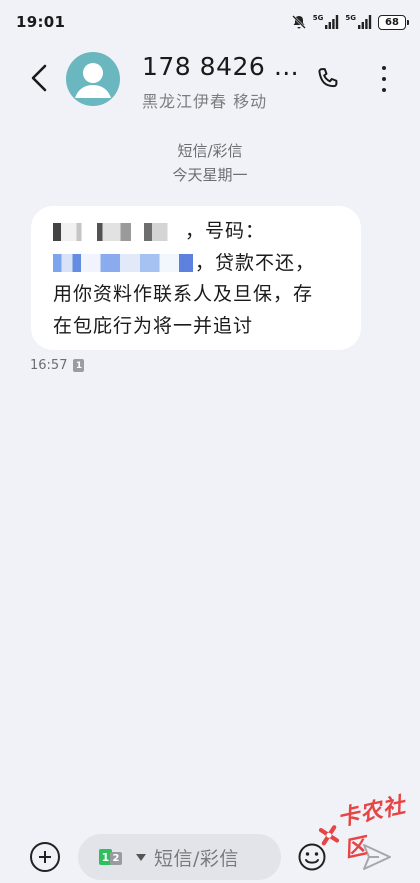 This screenshot has height=883, width=420. I want to click on date-divider: 今天星期一, so click(210, 175).